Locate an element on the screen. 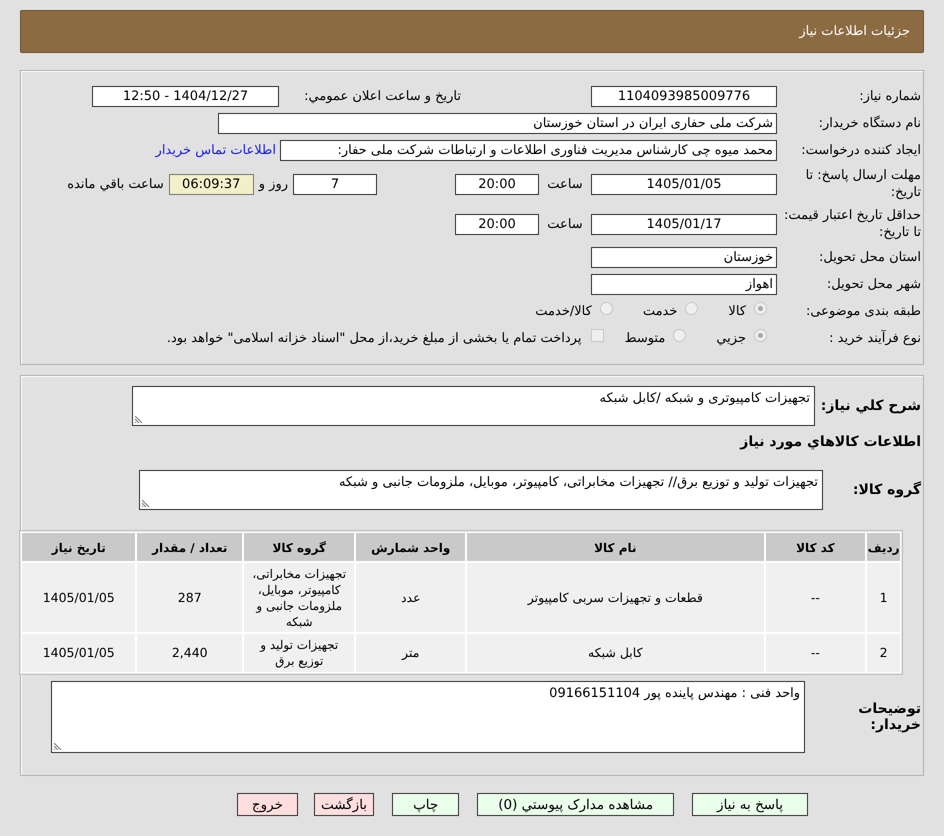 This screenshot has width=944, height=836. form-button: پاسخ به نیاز is located at coordinates (750, 804).